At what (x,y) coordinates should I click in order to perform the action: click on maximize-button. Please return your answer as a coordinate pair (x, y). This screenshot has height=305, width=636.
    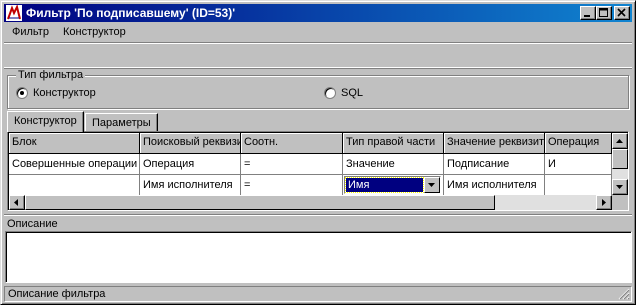
    Looking at the image, I should click on (604, 13).